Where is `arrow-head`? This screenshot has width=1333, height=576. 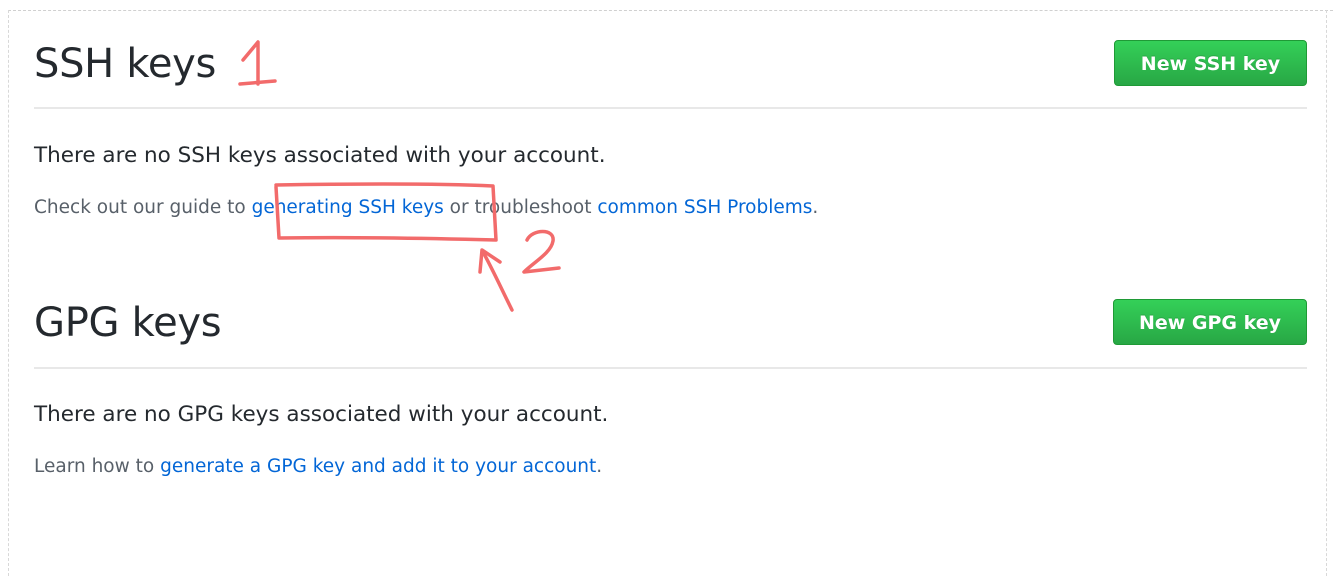 arrow-head is located at coordinates (490, 261).